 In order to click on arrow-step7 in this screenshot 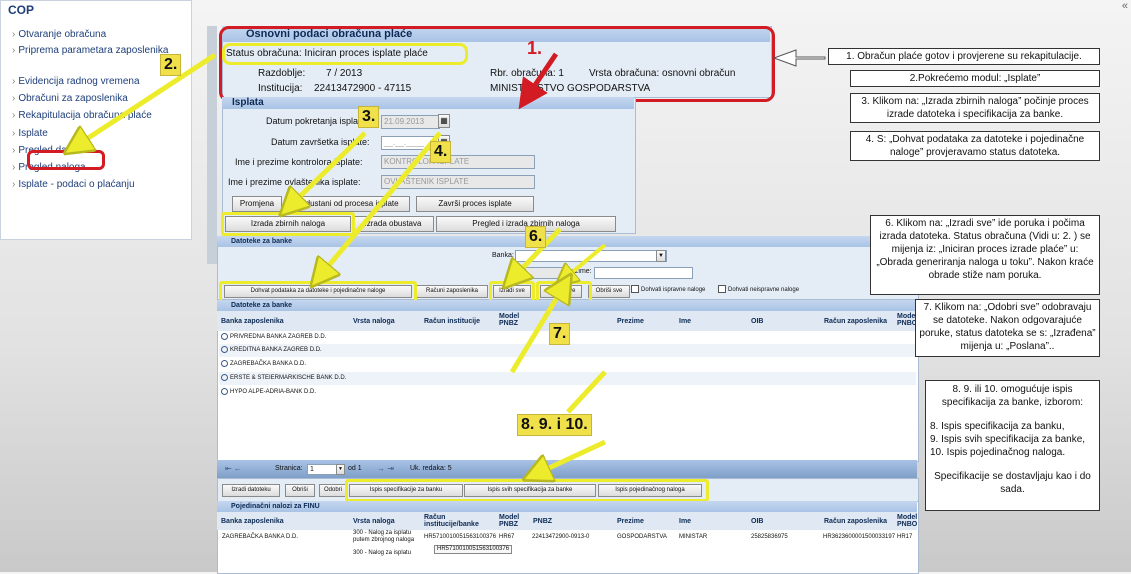, I will do `click(585, 261)`.